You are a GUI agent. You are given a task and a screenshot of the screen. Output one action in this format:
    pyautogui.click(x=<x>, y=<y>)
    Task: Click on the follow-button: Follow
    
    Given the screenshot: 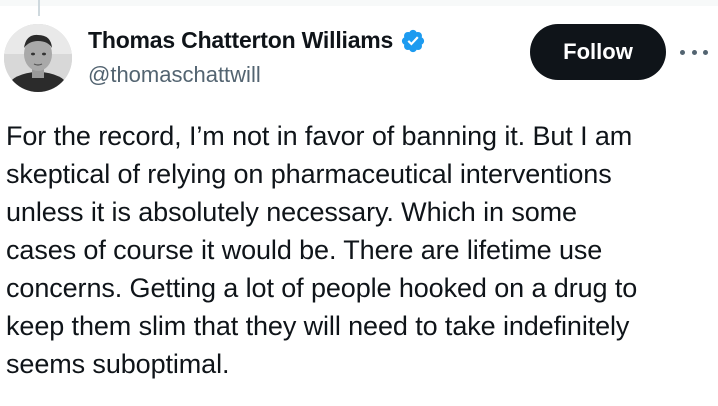 What is the action you would take?
    pyautogui.click(x=598, y=52)
    